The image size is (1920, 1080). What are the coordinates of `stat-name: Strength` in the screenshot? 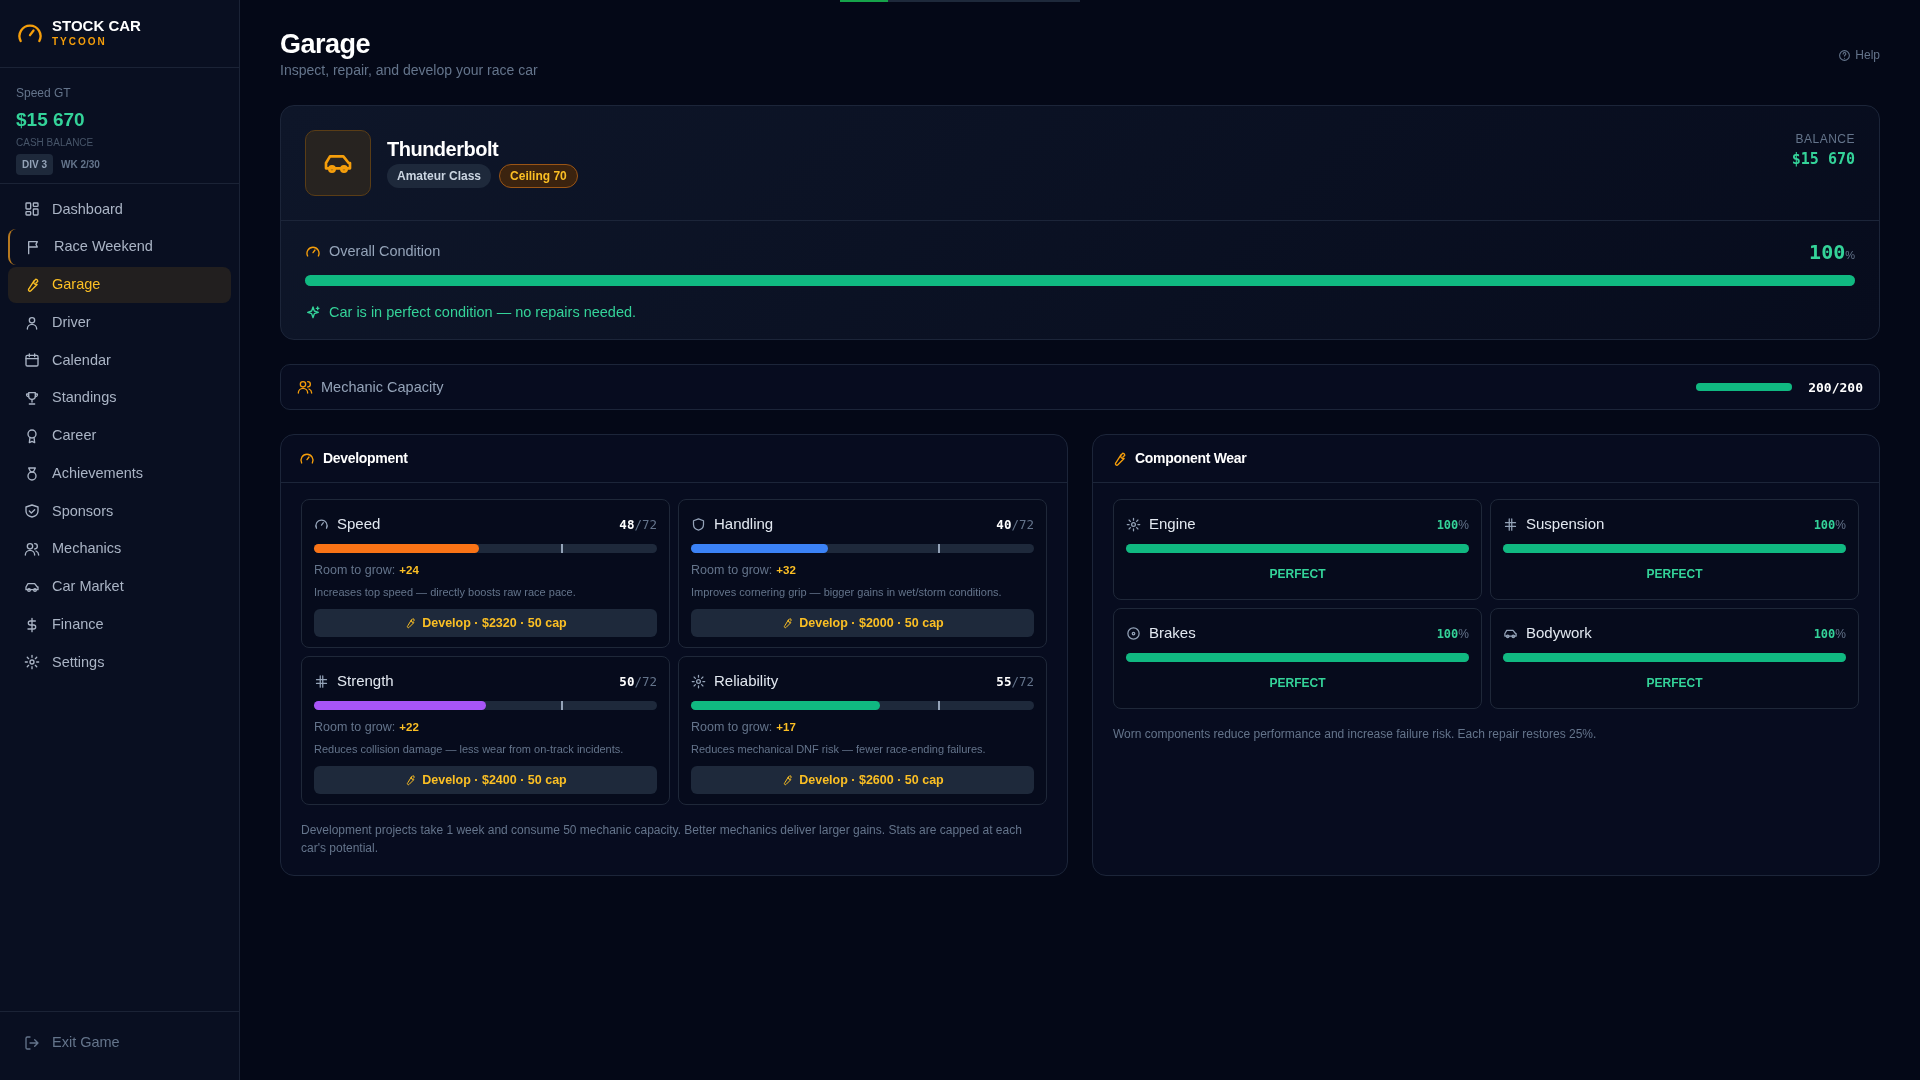 It's located at (365, 681).